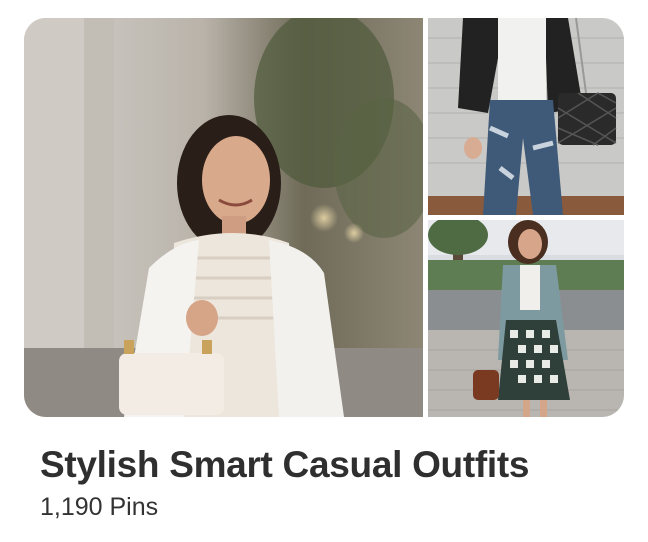  I want to click on thumbnail-photo-bottom, so click(526, 318).